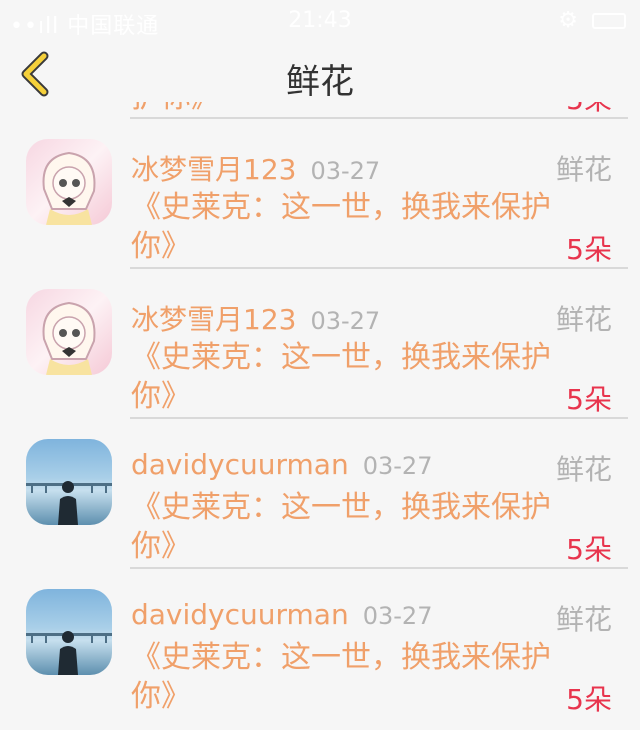 The image size is (640, 730). I want to click on page-title: 鲜花, so click(320, 82).